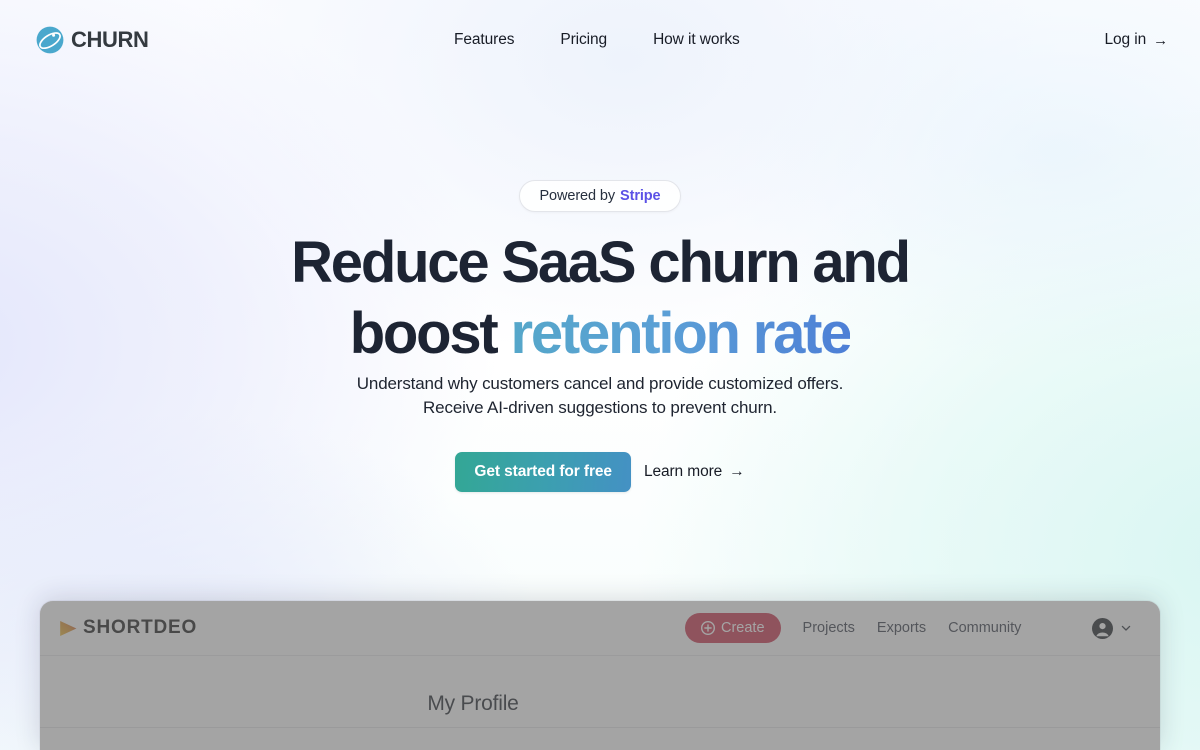  I want to click on login-link: Log in →, so click(1136, 40).